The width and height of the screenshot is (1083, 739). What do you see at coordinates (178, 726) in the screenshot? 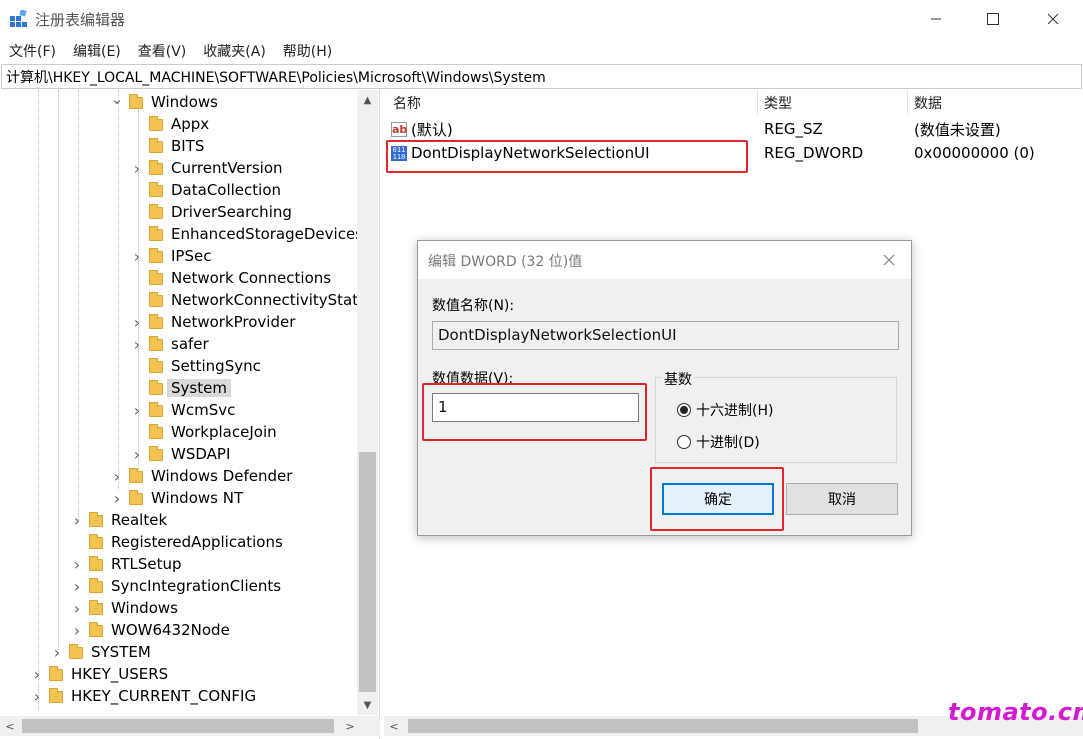
I see `tree-hscroll-thumb` at bounding box center [178, 726].